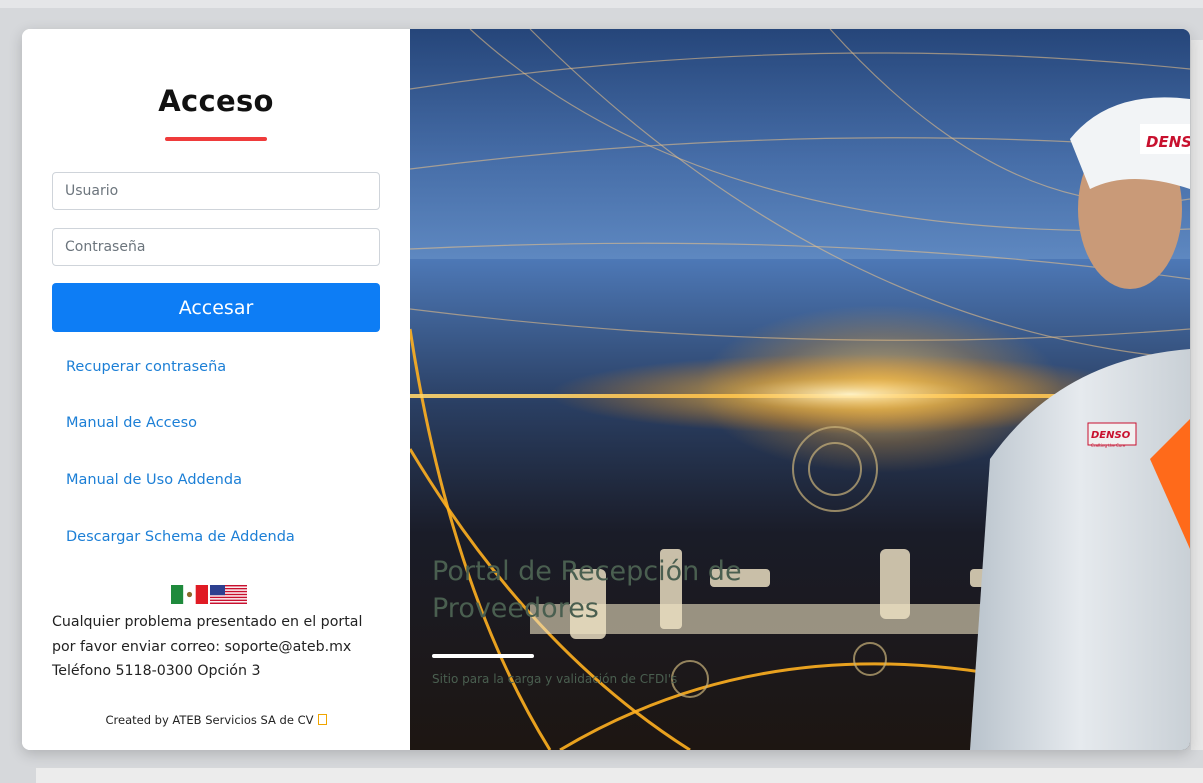  I want to click on username-input, so click(216, 191).